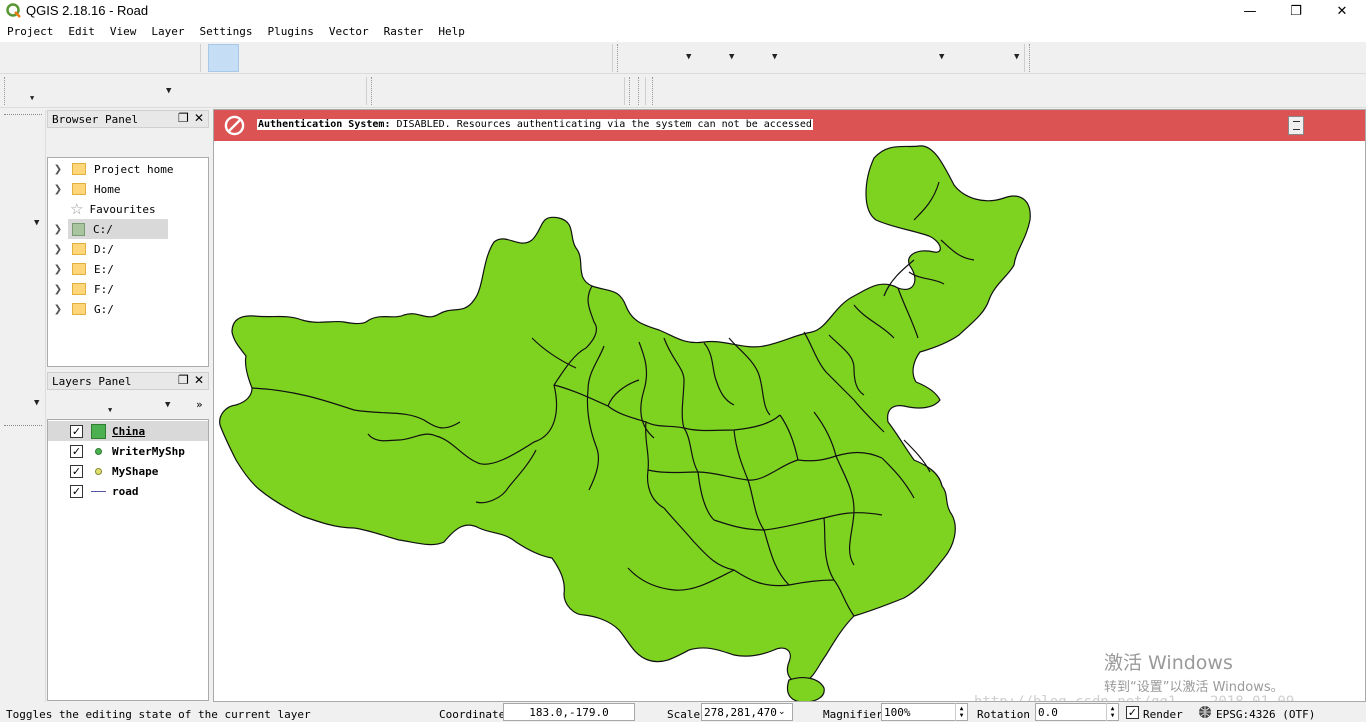 The width and height of the screenshot is (1366, 722). What do you see at coordinates (1205, 712) in the screenshot?
I see `globe-icon` at bounding box center [1205, 712].